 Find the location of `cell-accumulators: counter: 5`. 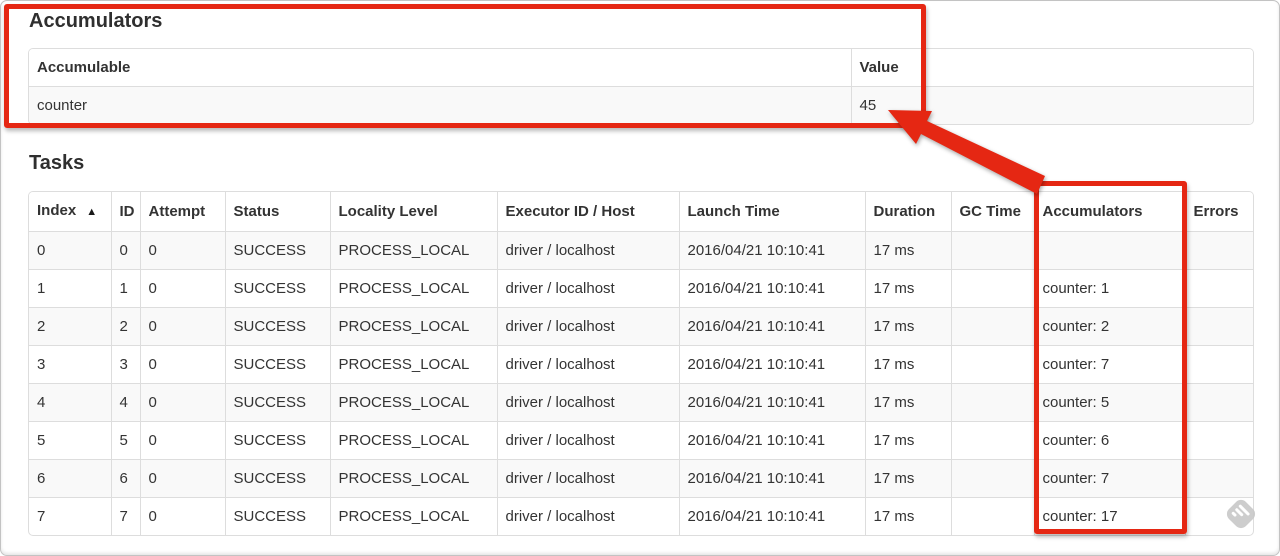

cell-accumulators: counter: 5 is located at coordinates (1109, 402).